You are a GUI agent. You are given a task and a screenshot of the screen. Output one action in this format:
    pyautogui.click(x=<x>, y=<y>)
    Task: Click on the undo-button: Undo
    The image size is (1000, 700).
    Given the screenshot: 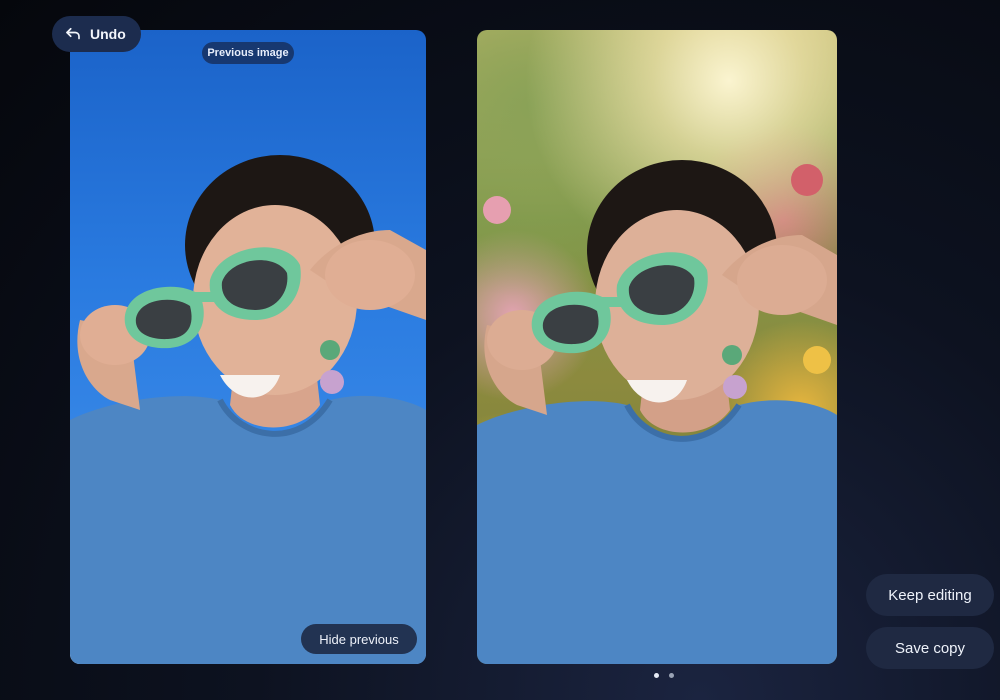 What is the action you would take?
    pyautogui.click(x=96, y=34)
    